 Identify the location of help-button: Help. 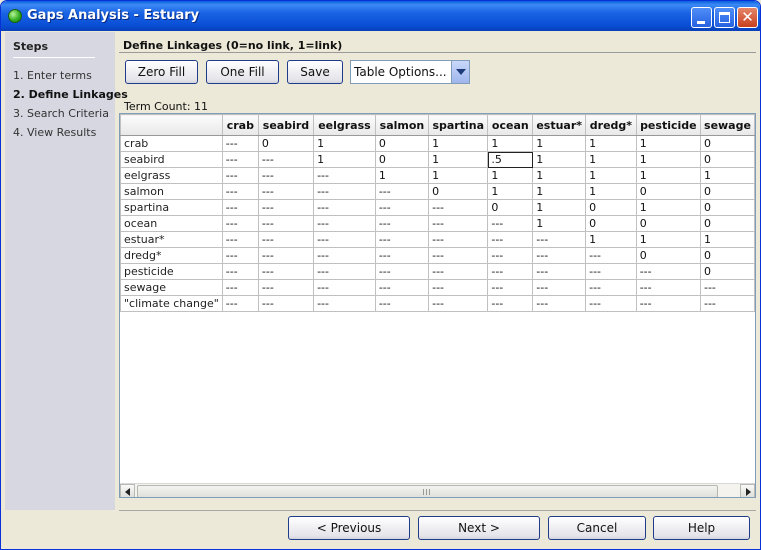
(701, 528).